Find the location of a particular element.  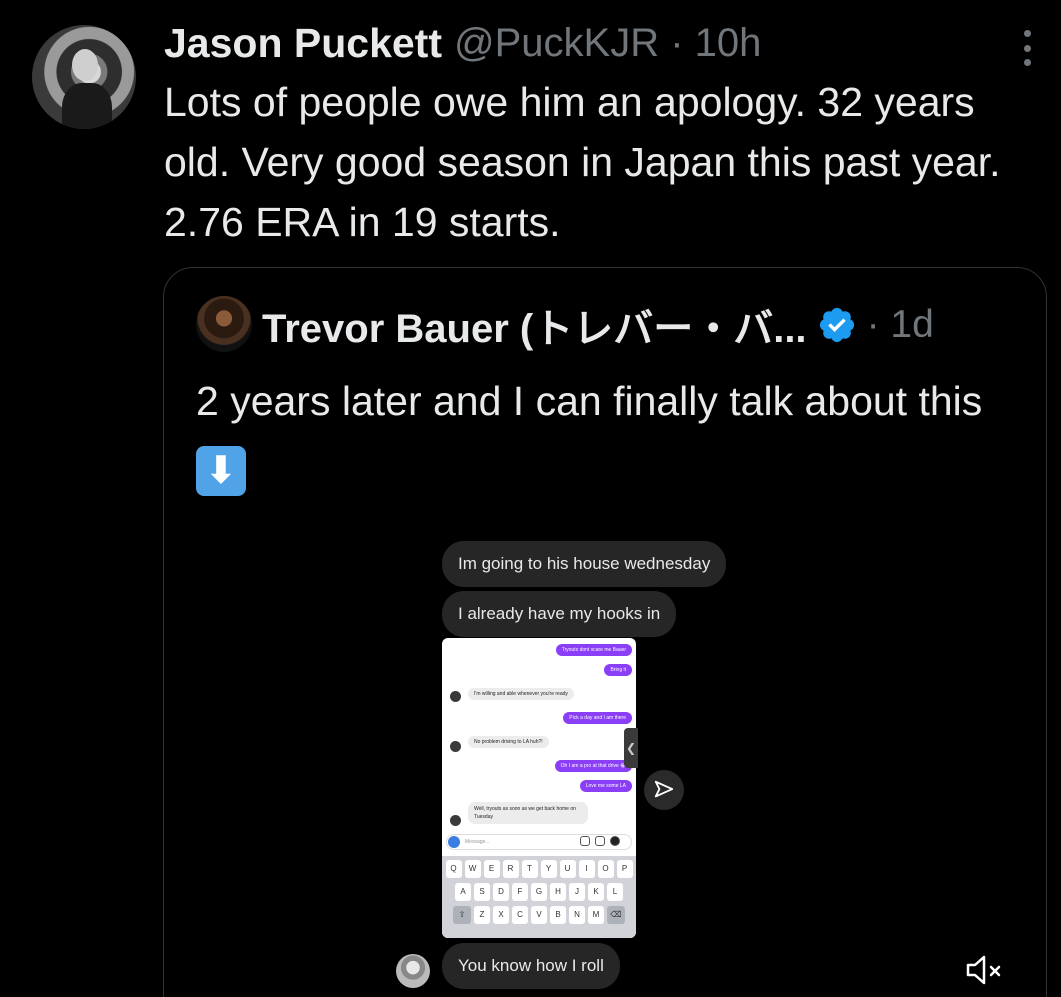

plus-icon is located at coordinates (615, 841).